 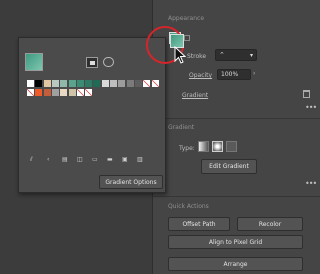 What do you see at coordinates (80, 160) in the screenshot?
I see `color-group-icon: ◫` at bounding box center [80, 160].